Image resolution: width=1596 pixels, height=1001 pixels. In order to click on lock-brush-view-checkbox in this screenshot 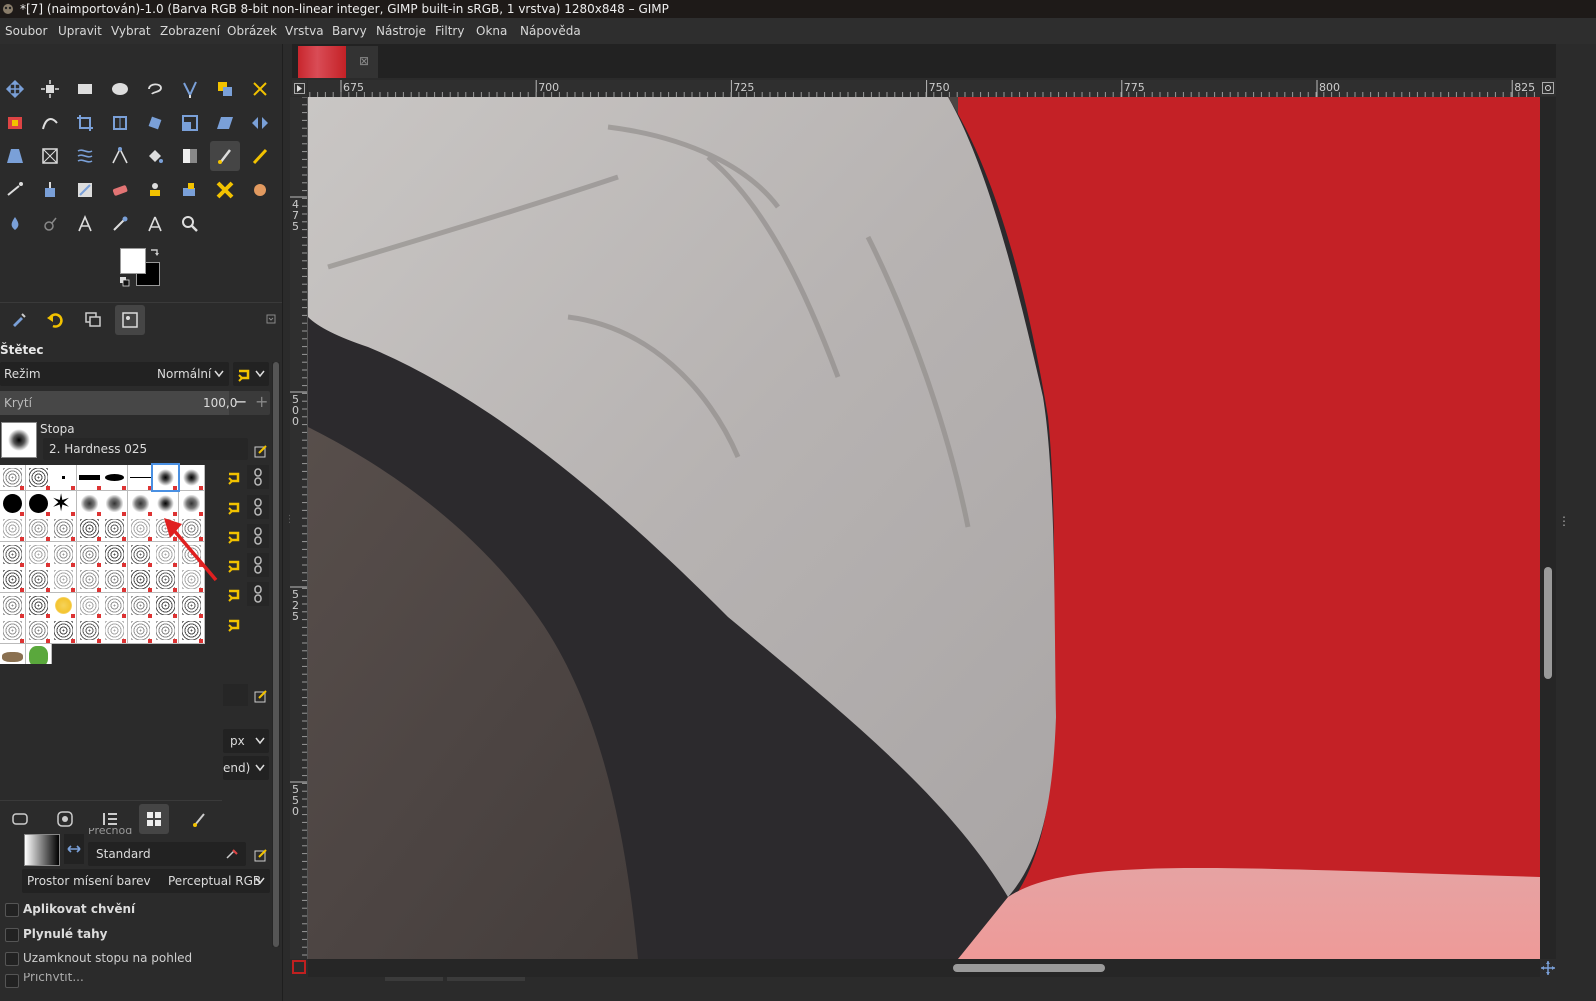, I will do `click(12, 959)`.